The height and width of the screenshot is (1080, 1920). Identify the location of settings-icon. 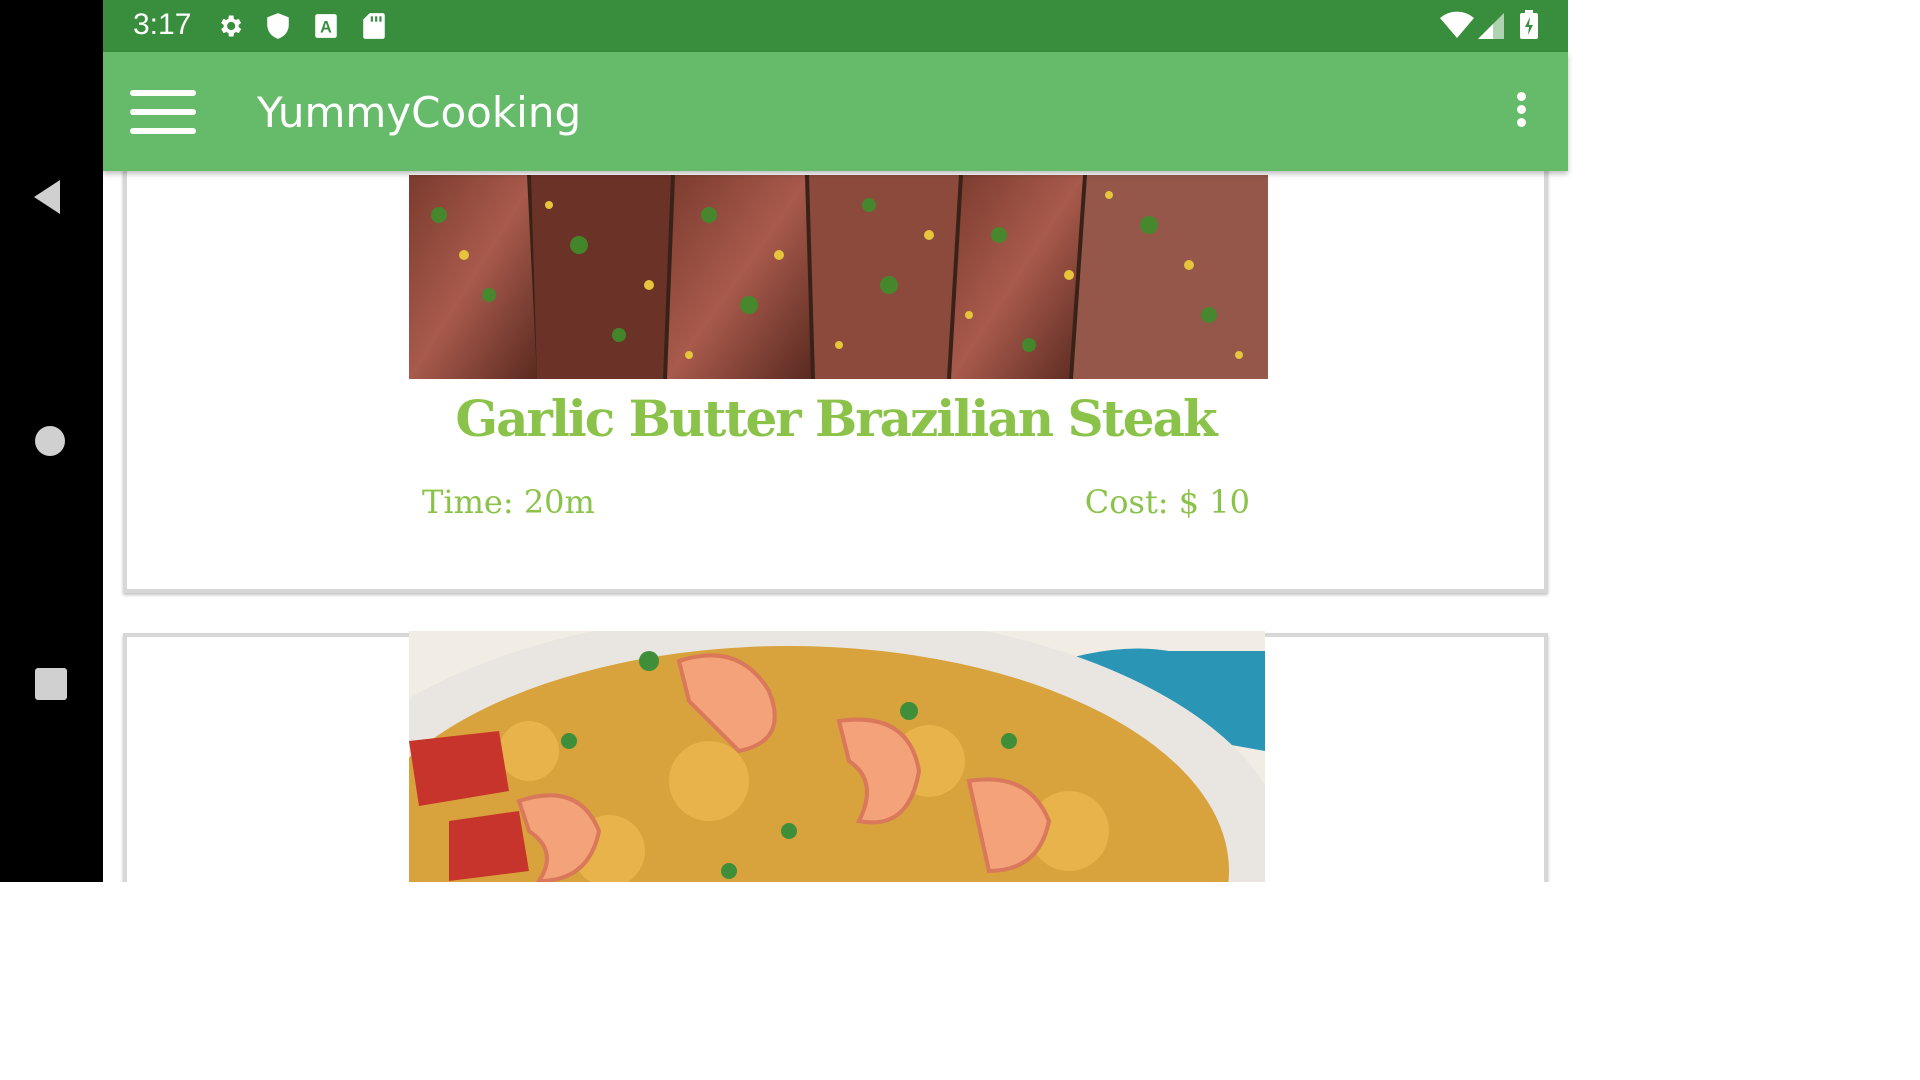
(230, 28).